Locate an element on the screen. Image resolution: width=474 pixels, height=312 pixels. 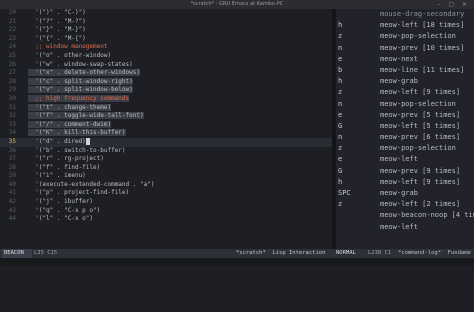
code-line: 21 '("?" . "M-?") is located at coordinates (166, 22).